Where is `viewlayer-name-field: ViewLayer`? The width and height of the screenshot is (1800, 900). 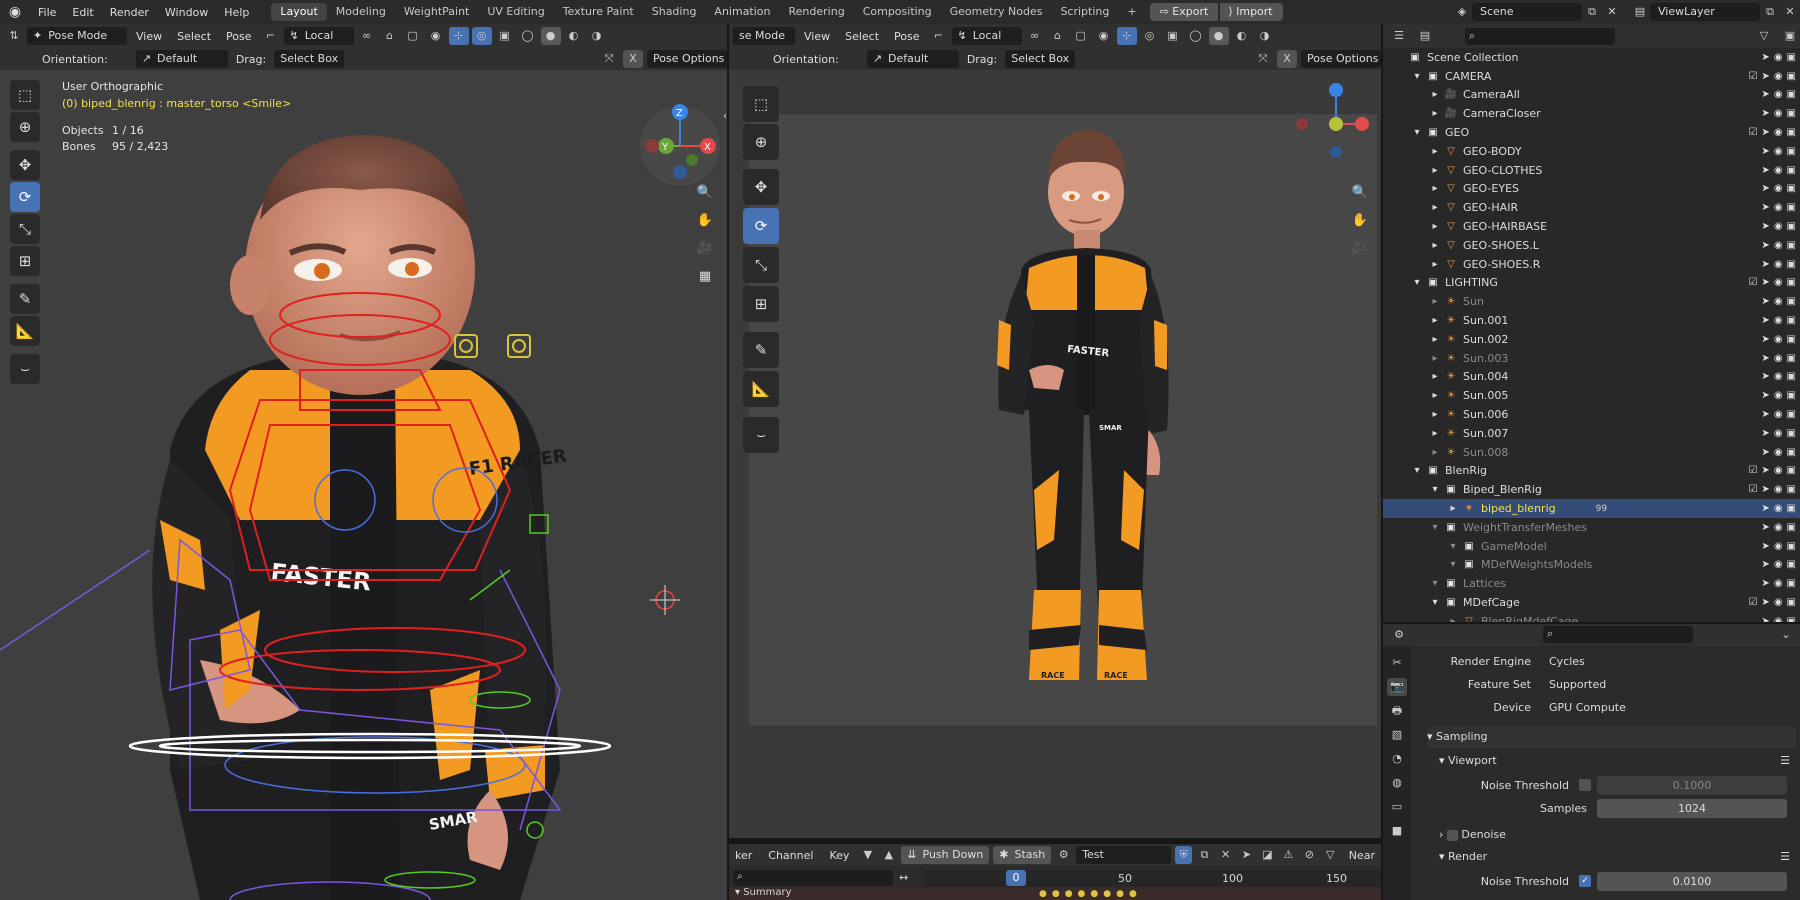
viewlayer-name-field: ViewLayer is located at coordinates (1705, 12).